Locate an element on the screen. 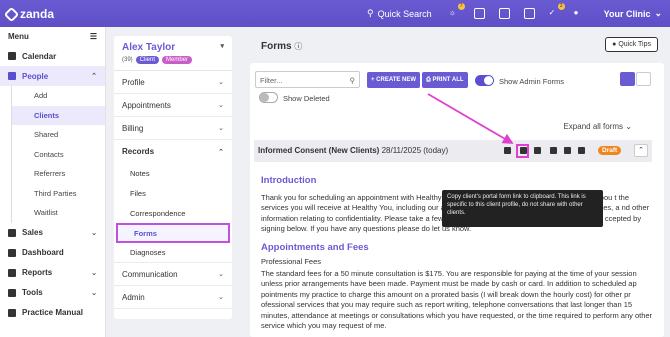 This screenshot has height=337, width=670. clinic-label: Your Clinic is located at coordinates (627, 13).